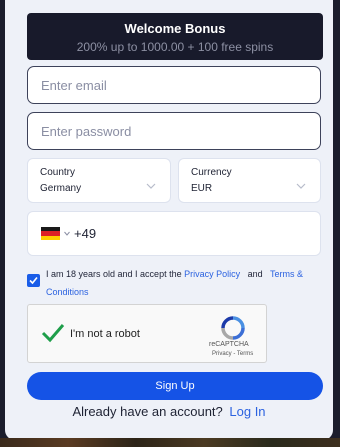 This screenshot has width=340, height=447. I want to click on currency-value: EUR, so click(202, 188).